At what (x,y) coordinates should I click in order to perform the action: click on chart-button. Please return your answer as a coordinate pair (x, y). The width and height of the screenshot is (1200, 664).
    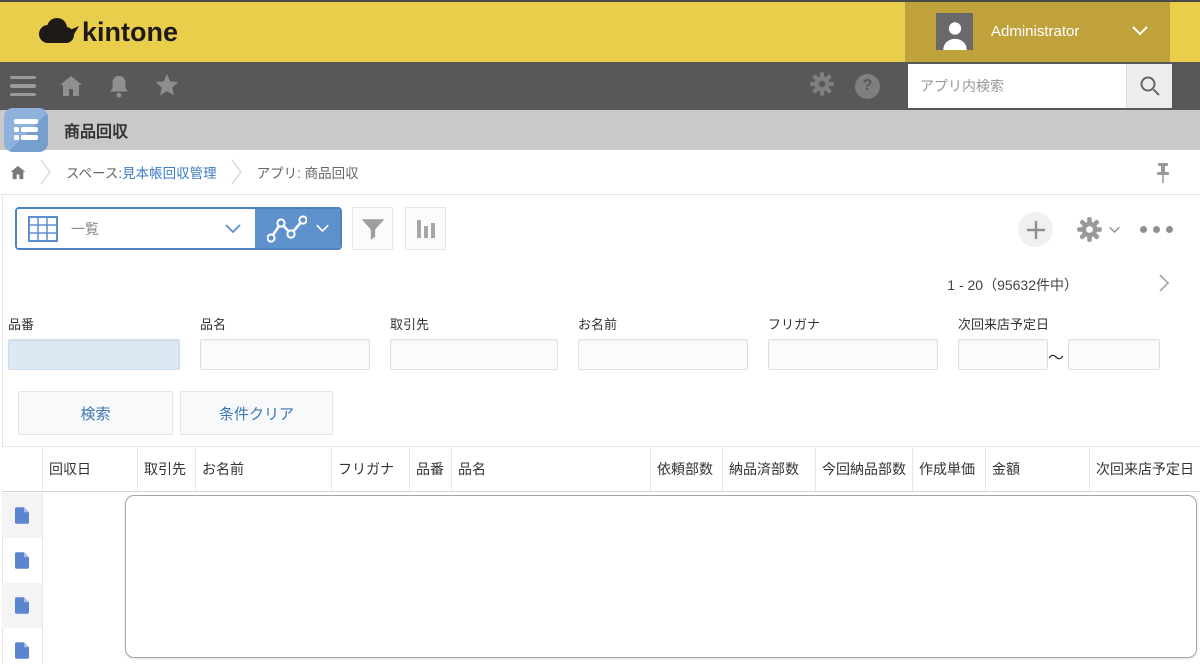
    Looking at the image, I should click on (425, 228).